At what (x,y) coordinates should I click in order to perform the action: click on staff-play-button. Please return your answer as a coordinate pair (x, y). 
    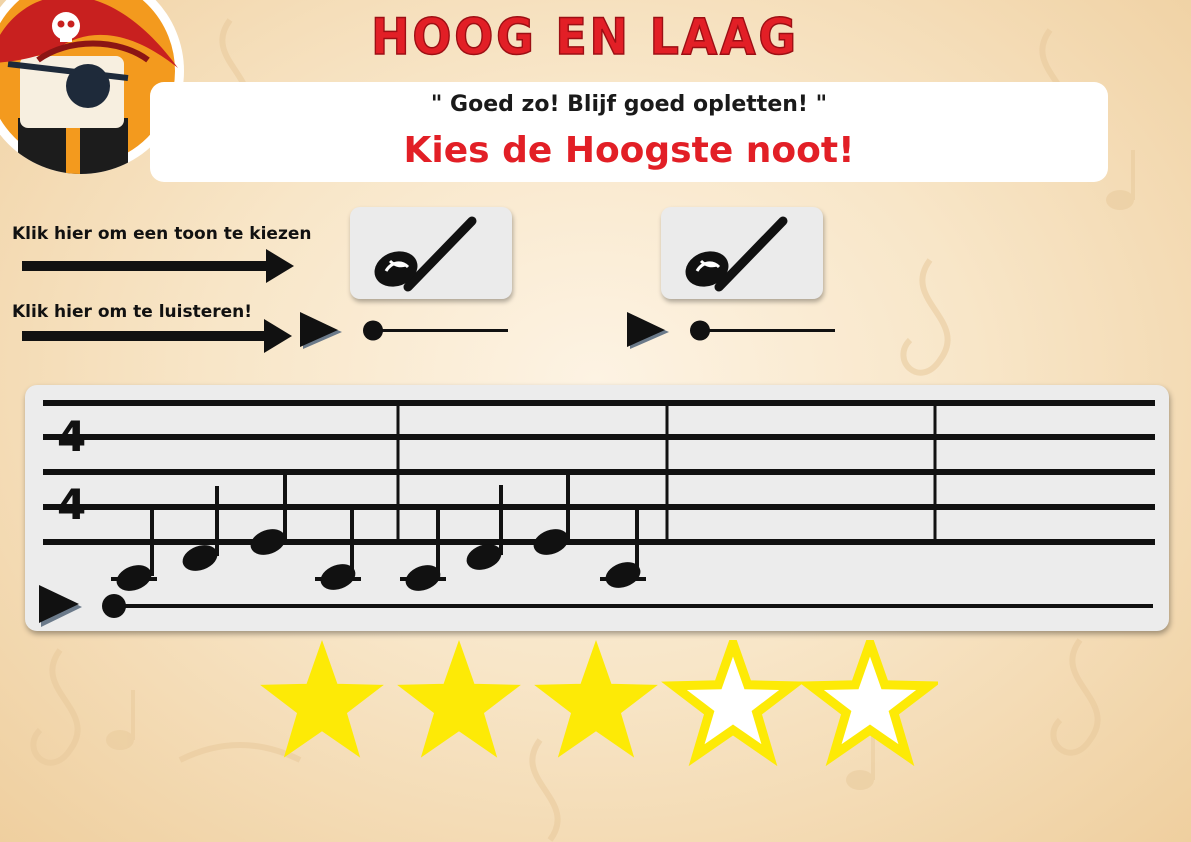
    Looking at the image, I should click on (60, 606).